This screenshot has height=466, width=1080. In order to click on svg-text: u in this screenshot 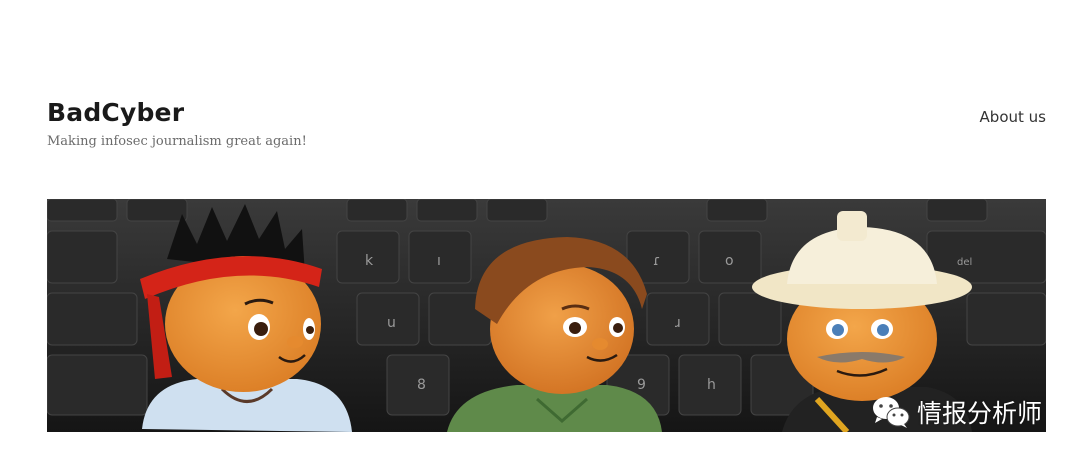, I will do `click(391, 323)`.